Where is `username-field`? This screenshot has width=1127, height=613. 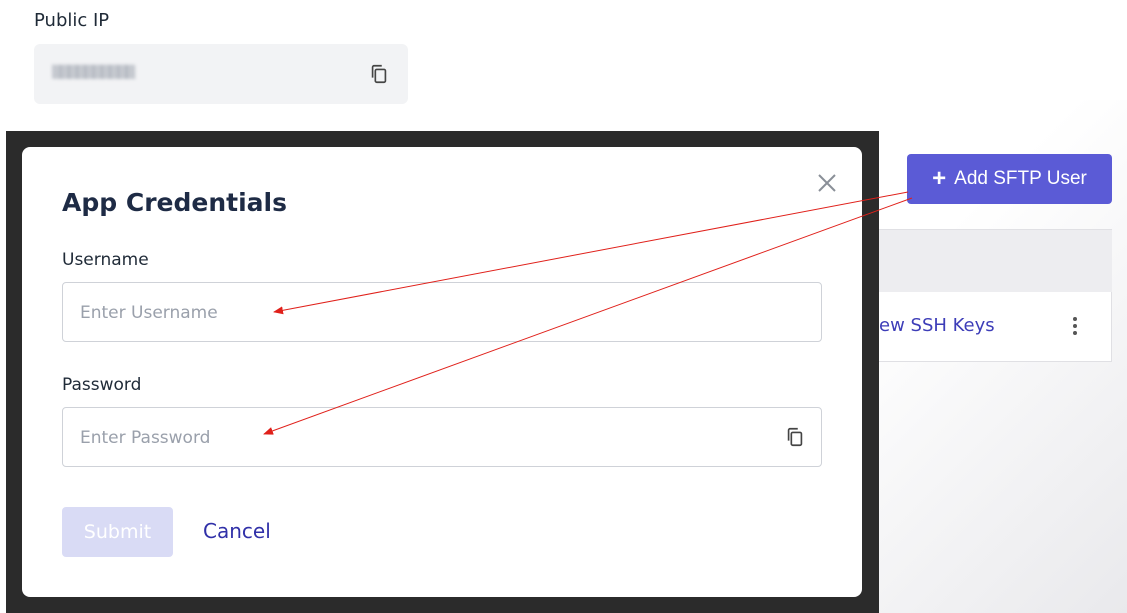
username-field is located at coordinates (442, 312).